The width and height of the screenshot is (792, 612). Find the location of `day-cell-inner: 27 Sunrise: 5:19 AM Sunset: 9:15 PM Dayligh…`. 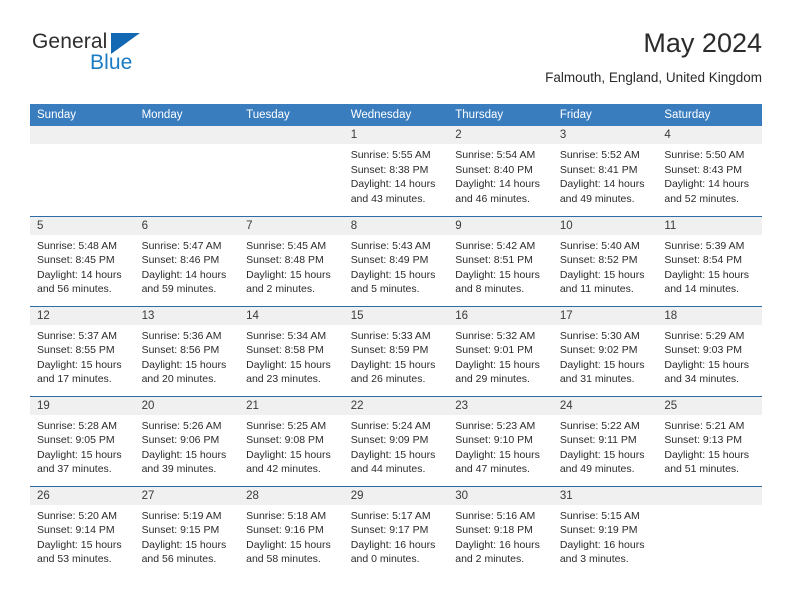

day-cell-inner: 27 Sunrise: 5:19 AM Sunset: 9:15 PM Dayligh… is located at coordinates (187, 531).